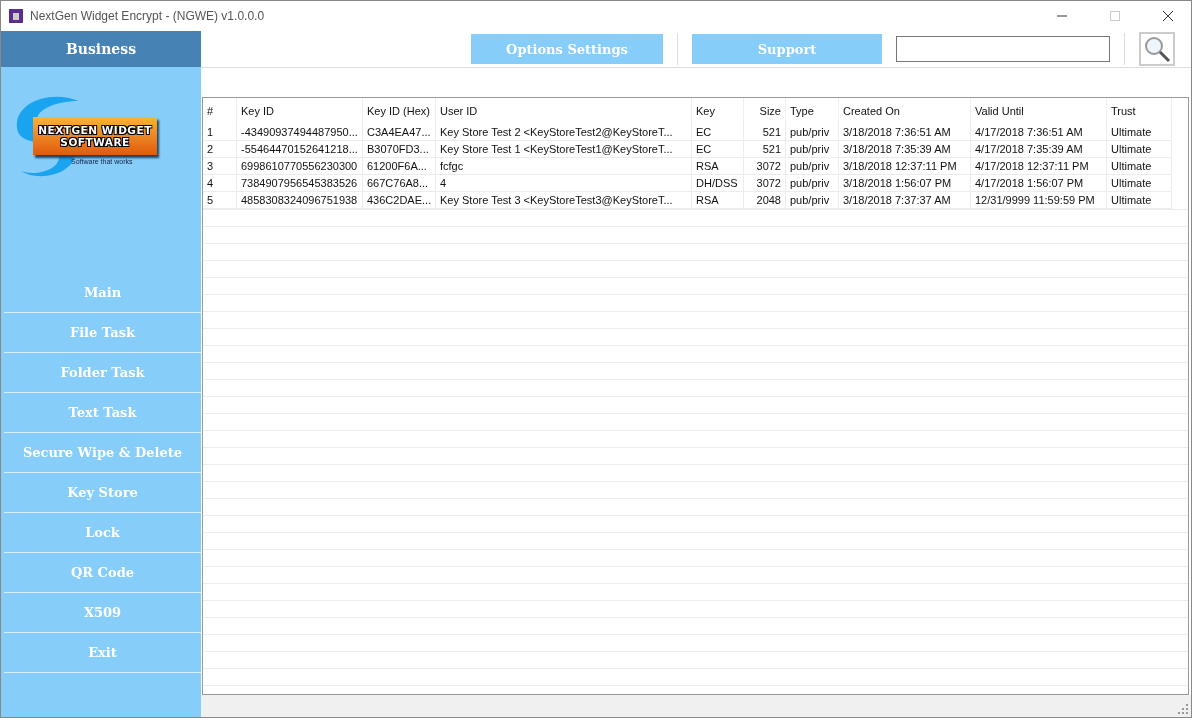  Describe the element at coordinates (905, 200) in the screenshot. I see `table-cell: 3/18/2018 7:37:37 AM` at that location.